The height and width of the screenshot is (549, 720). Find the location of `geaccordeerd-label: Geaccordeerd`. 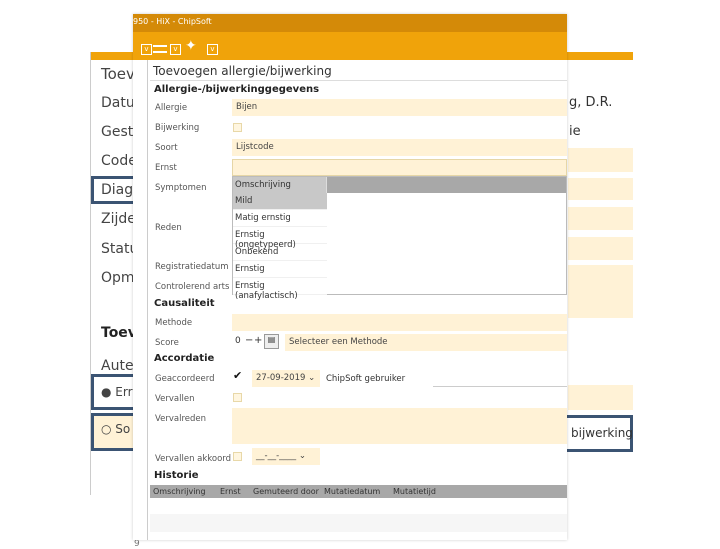

geaccordeerd-label: Geaccordeerd is located at coordinates (185, 379).